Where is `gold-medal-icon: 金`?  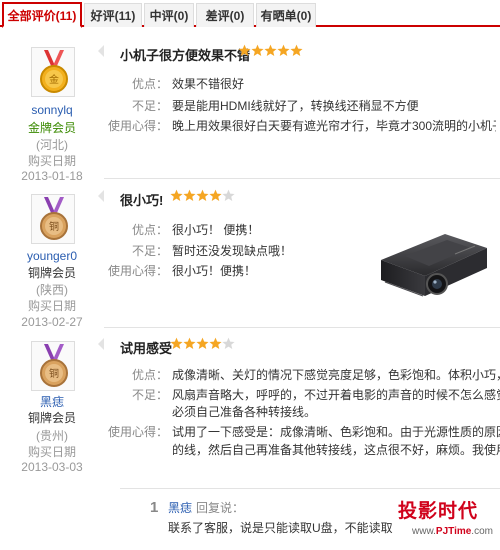
gold-medal-icon: 金 is located at coordinates (54, 71).